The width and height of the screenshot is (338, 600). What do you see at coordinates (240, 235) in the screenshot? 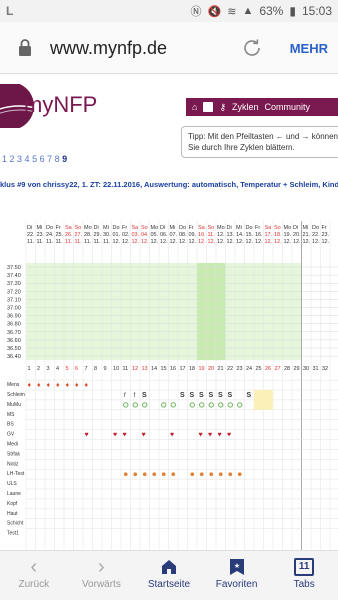
I see `date-label: 14.` at bounding box center [240, 235].